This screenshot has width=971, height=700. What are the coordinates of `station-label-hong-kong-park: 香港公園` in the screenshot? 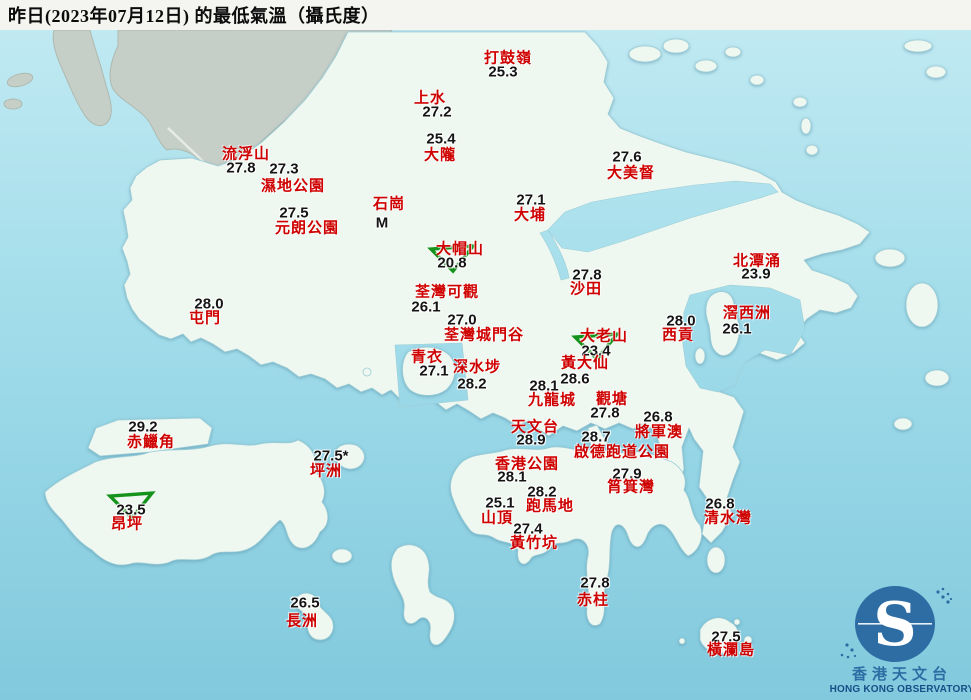 It's located at (527, 464).